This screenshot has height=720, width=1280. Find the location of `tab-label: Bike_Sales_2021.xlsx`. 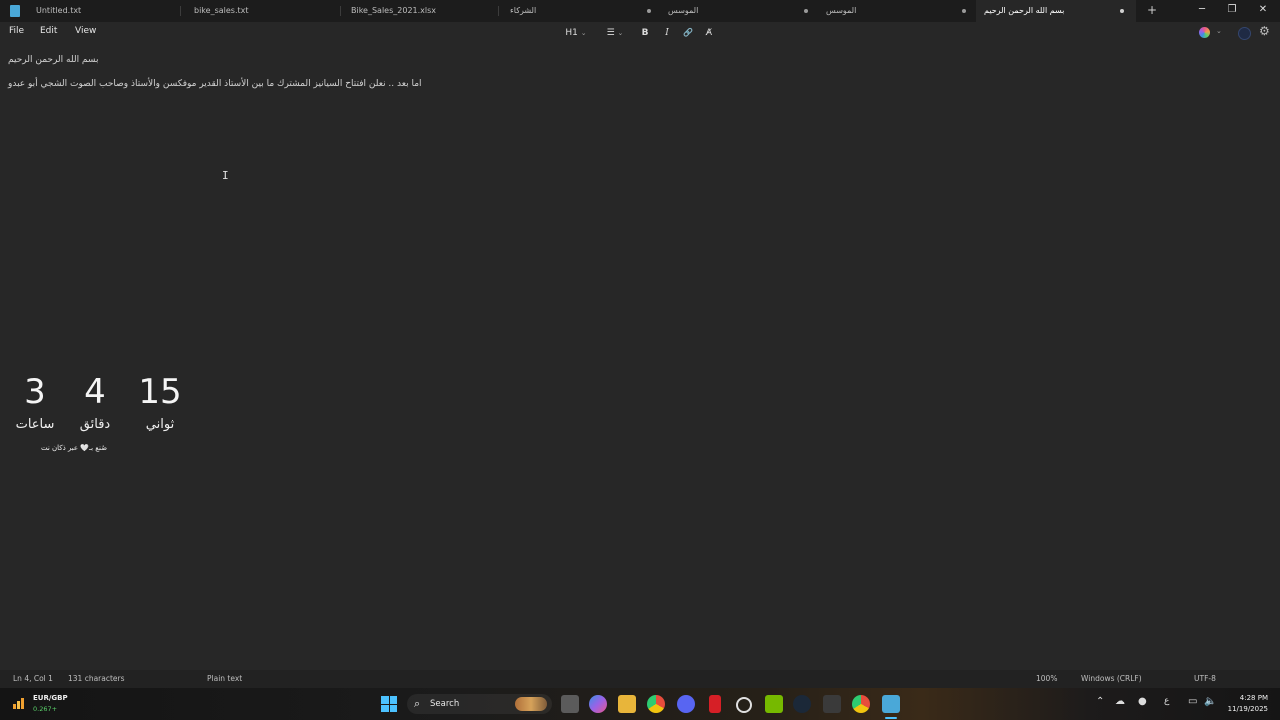

tab-label: Bike_Sales_2021.xlsx is located at coordinates (394, 10).